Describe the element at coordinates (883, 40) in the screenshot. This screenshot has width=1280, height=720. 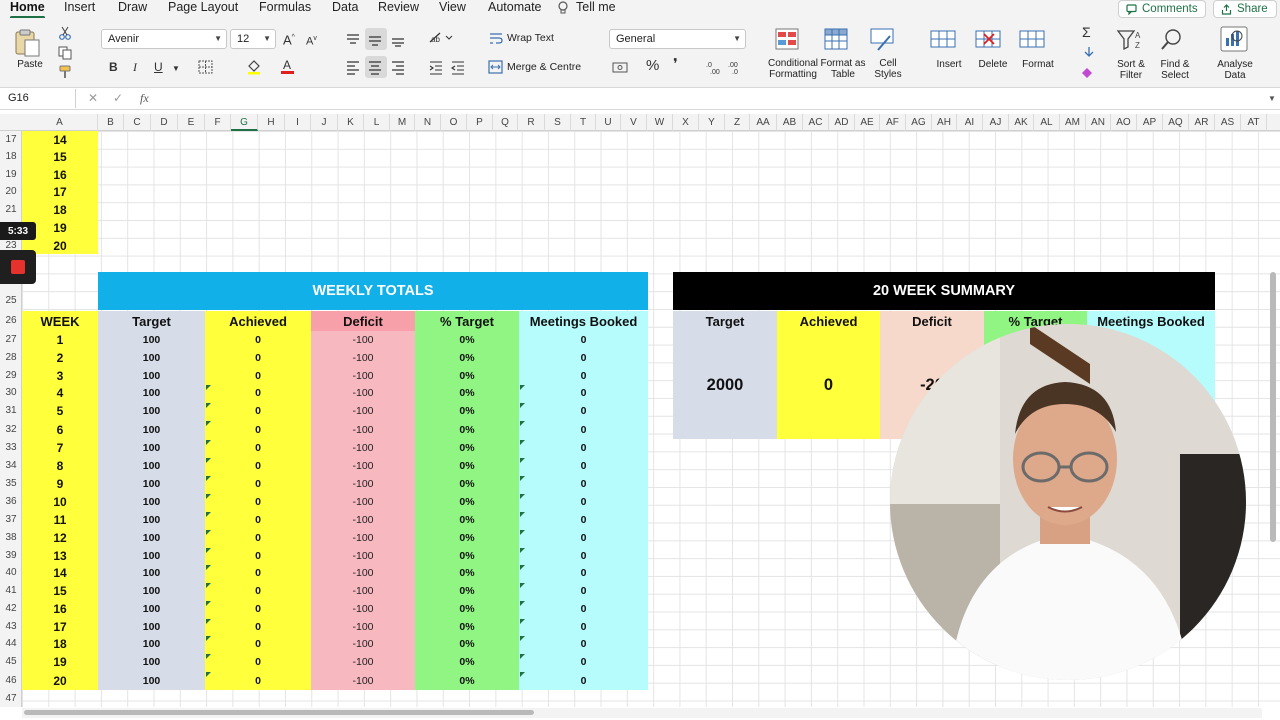
I see `cell-styles-icon` at that location.